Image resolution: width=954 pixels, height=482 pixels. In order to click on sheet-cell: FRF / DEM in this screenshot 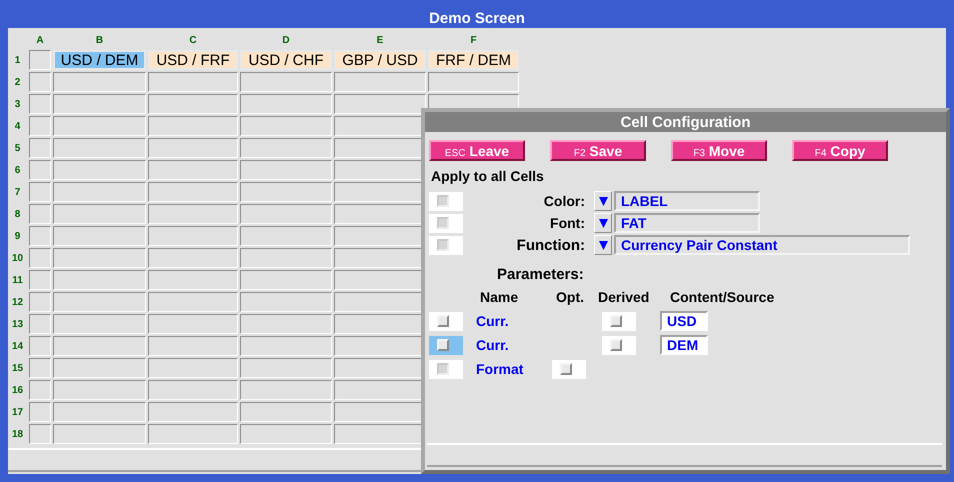, I will do `click(473, 60)`.